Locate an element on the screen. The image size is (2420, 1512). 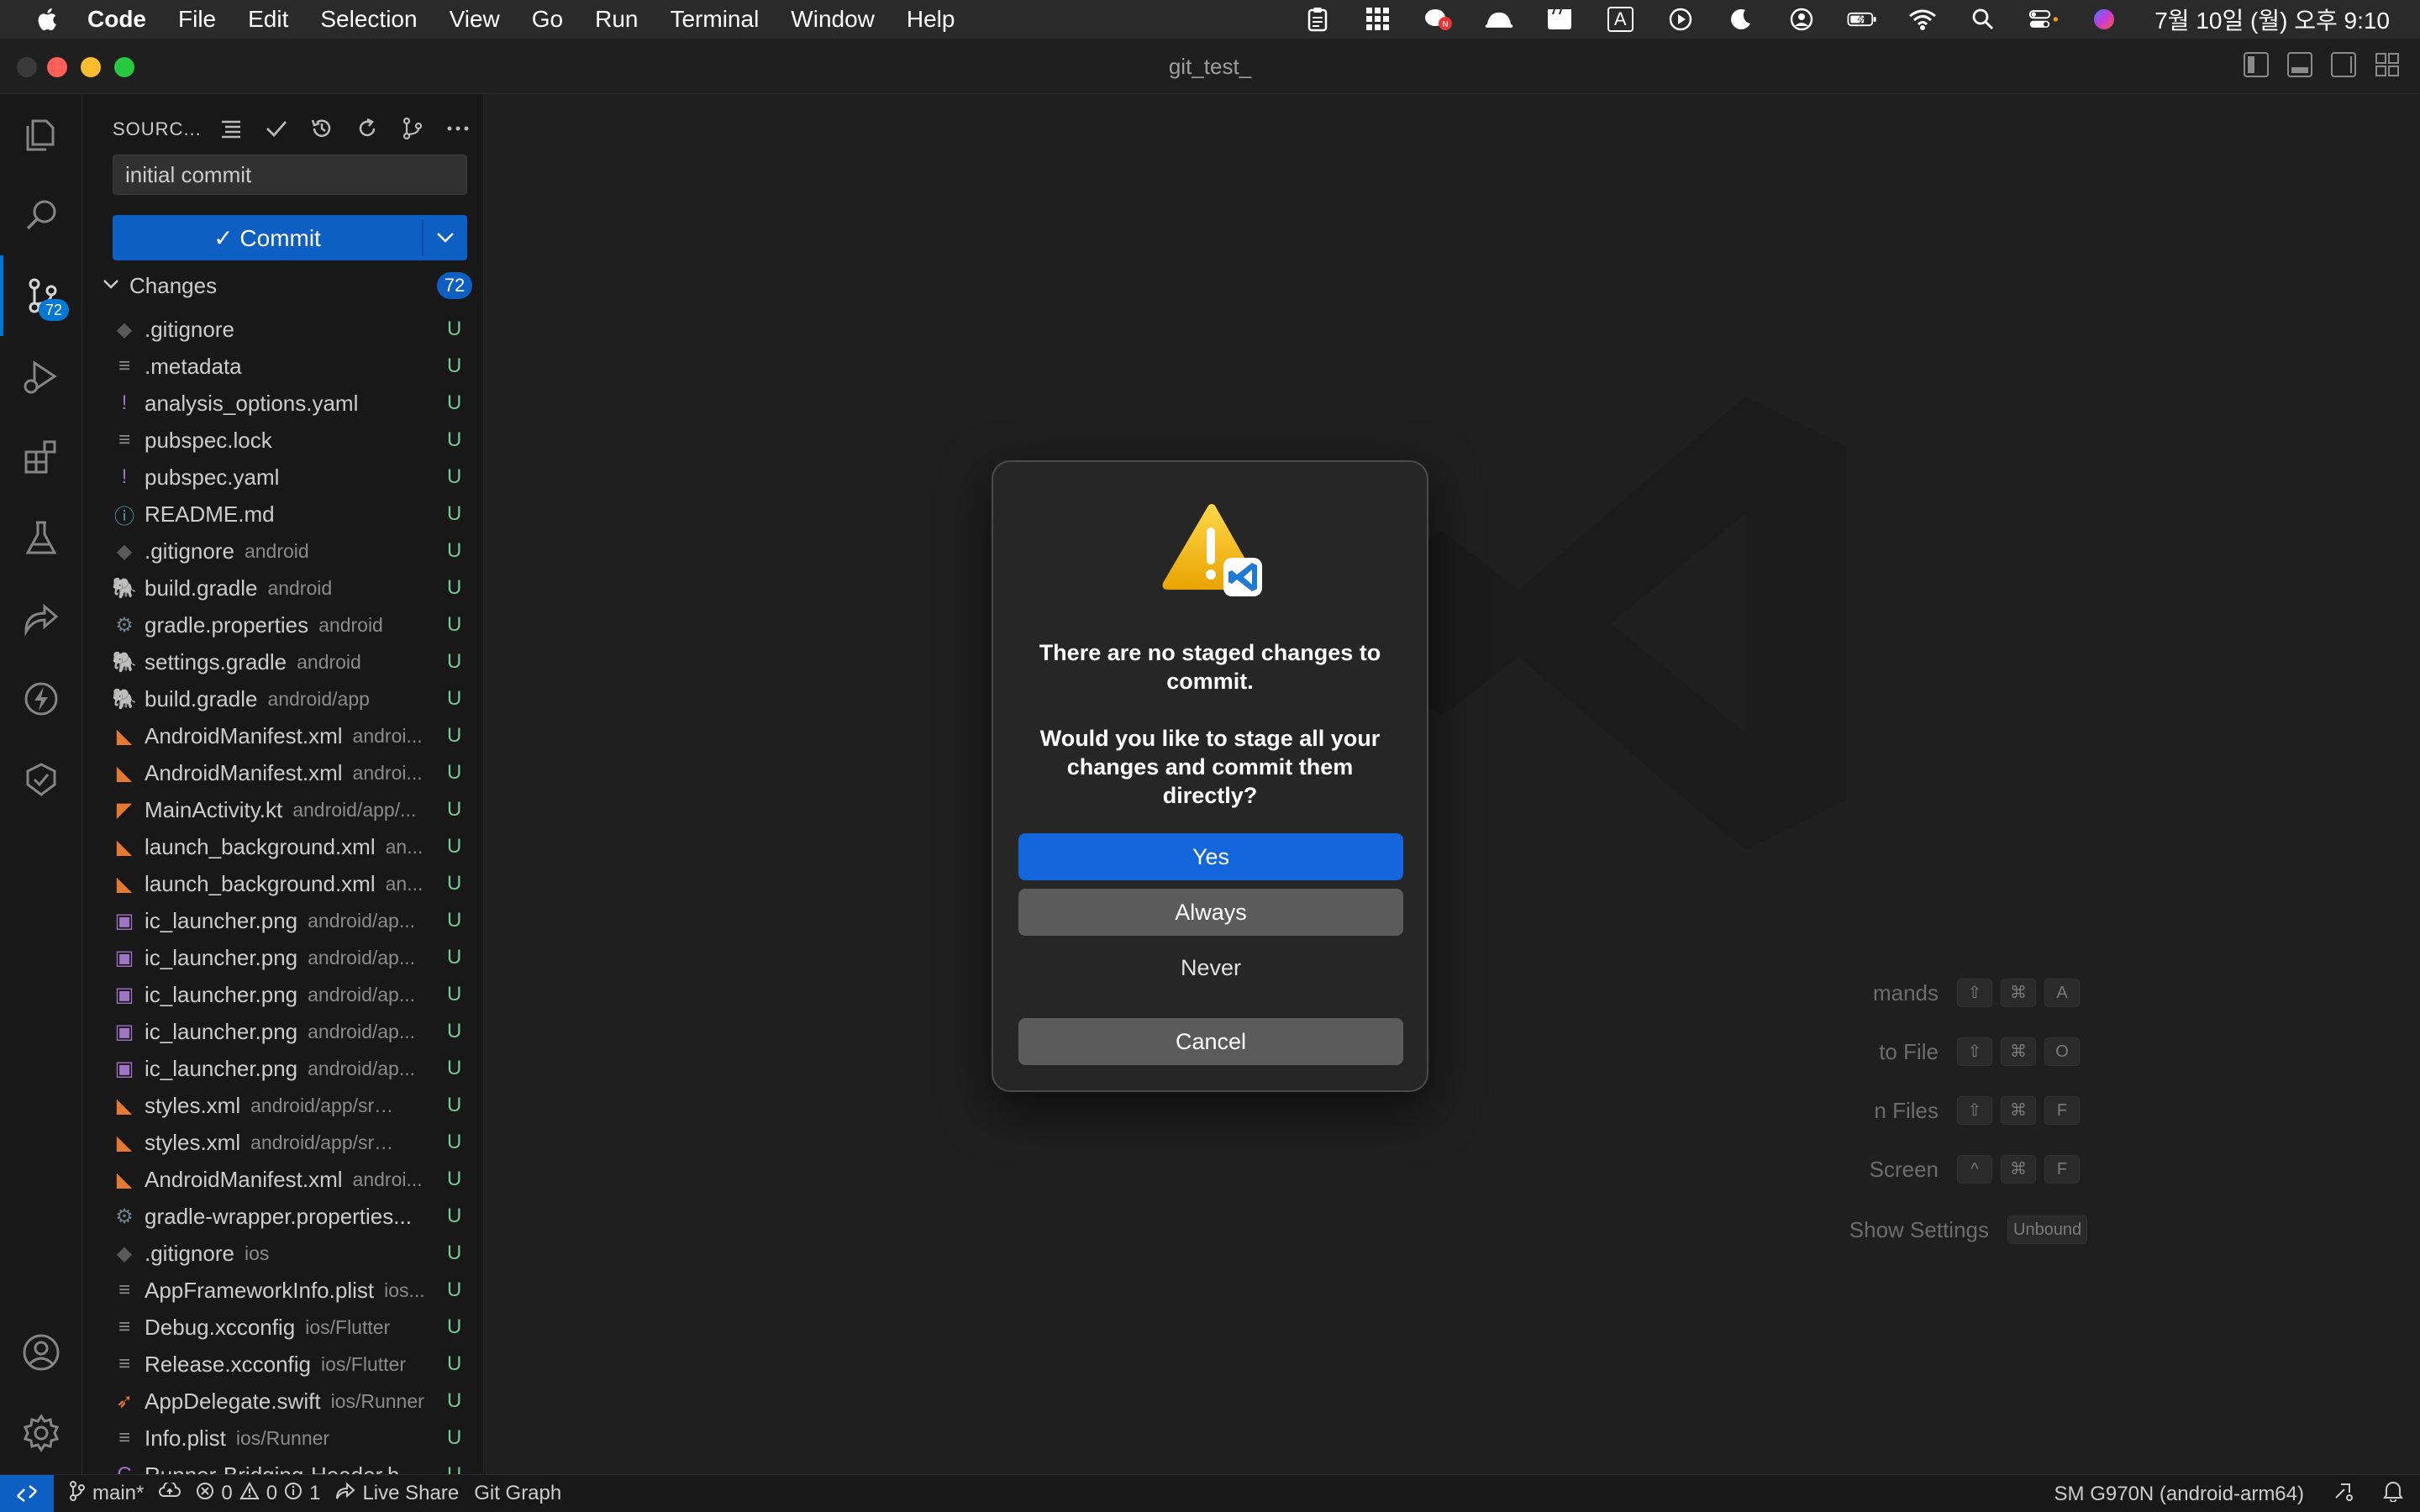
menu-selection: Selection is located at coordinates (368, 19).